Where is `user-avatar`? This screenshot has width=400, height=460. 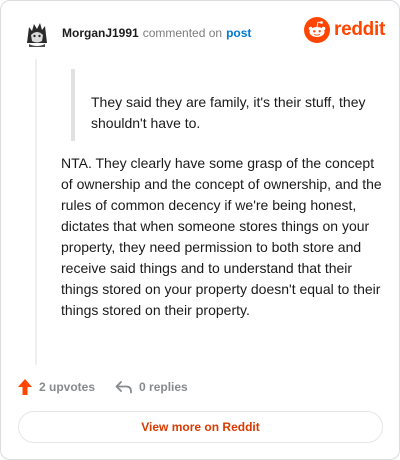
user-avatar is located at coordinates (37, 33).